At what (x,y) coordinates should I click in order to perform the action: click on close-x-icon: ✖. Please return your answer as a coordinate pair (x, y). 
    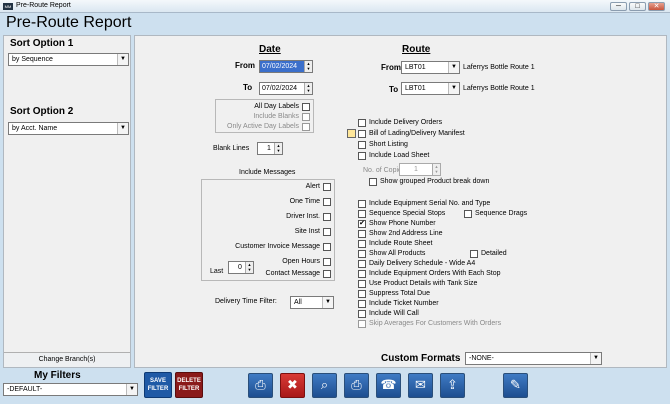
    Looking at the image, I should click on (292, 385).